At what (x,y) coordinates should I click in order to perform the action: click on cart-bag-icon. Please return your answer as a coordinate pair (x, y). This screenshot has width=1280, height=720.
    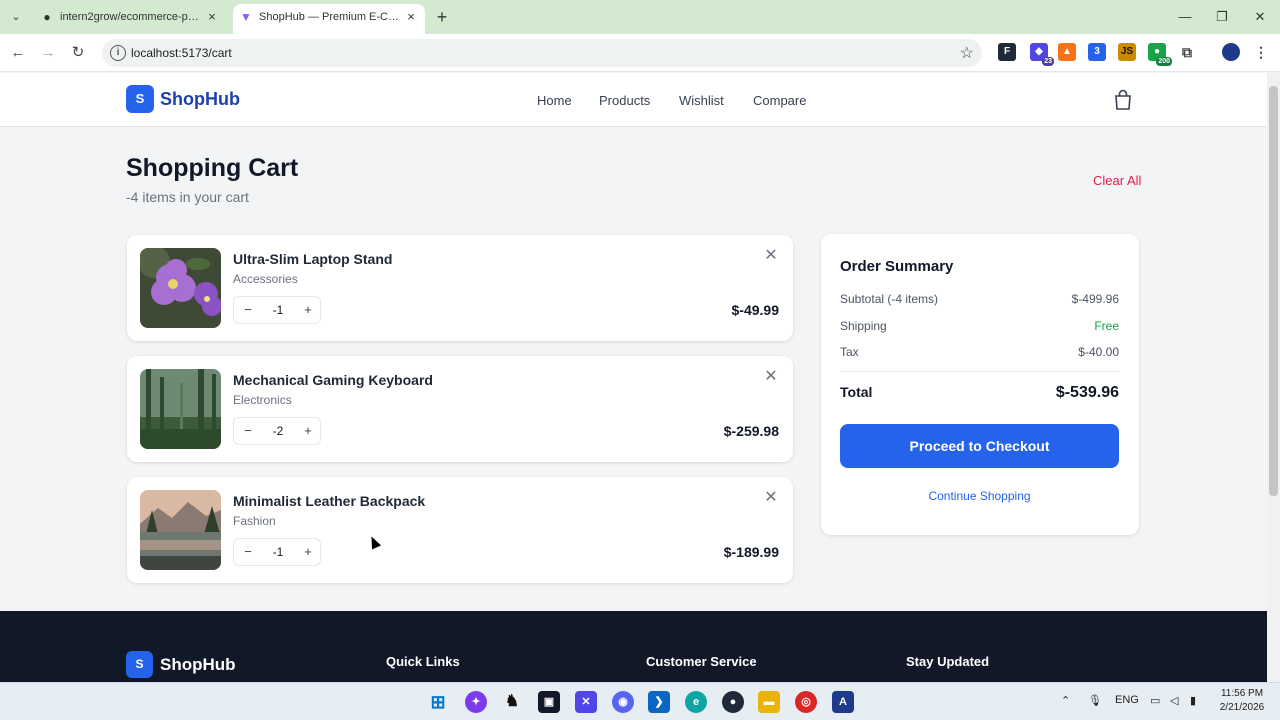
    Looking at the image, I should click on (1123, 100).